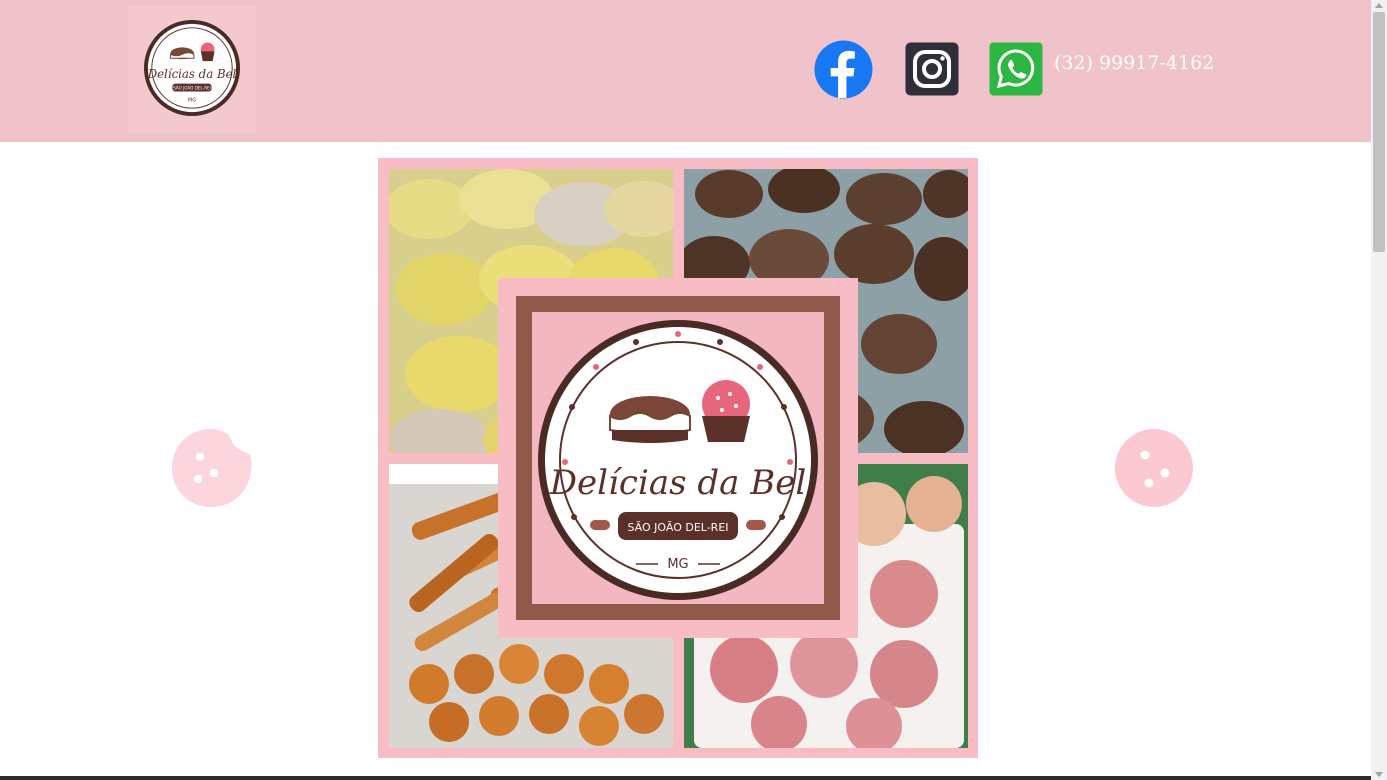 The height and width of the screenshot is (780, 1387). Describe the element at coordinates (1379, 132) in the screenshot. I see `scrollbar-thumb` at that location.